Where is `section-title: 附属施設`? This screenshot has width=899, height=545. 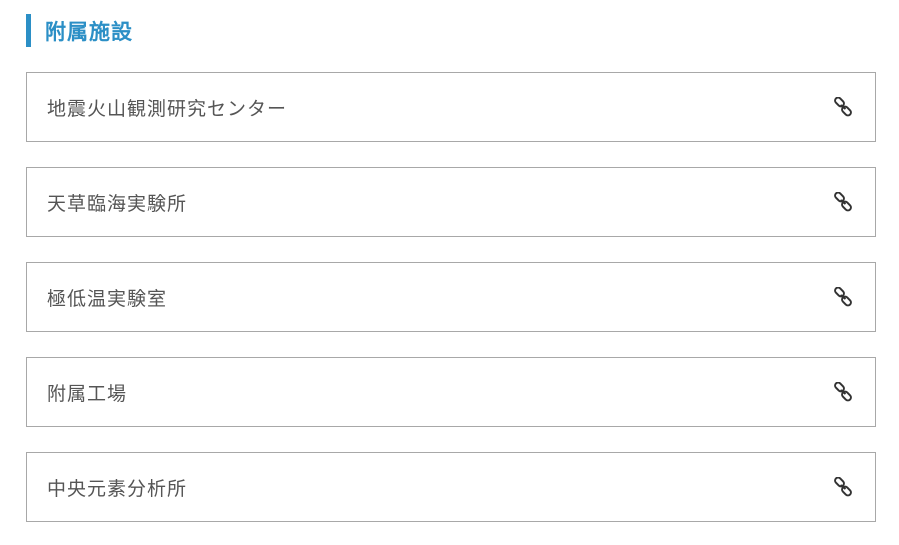
section-title: 附属施設 is located at coordinates (89, 31).